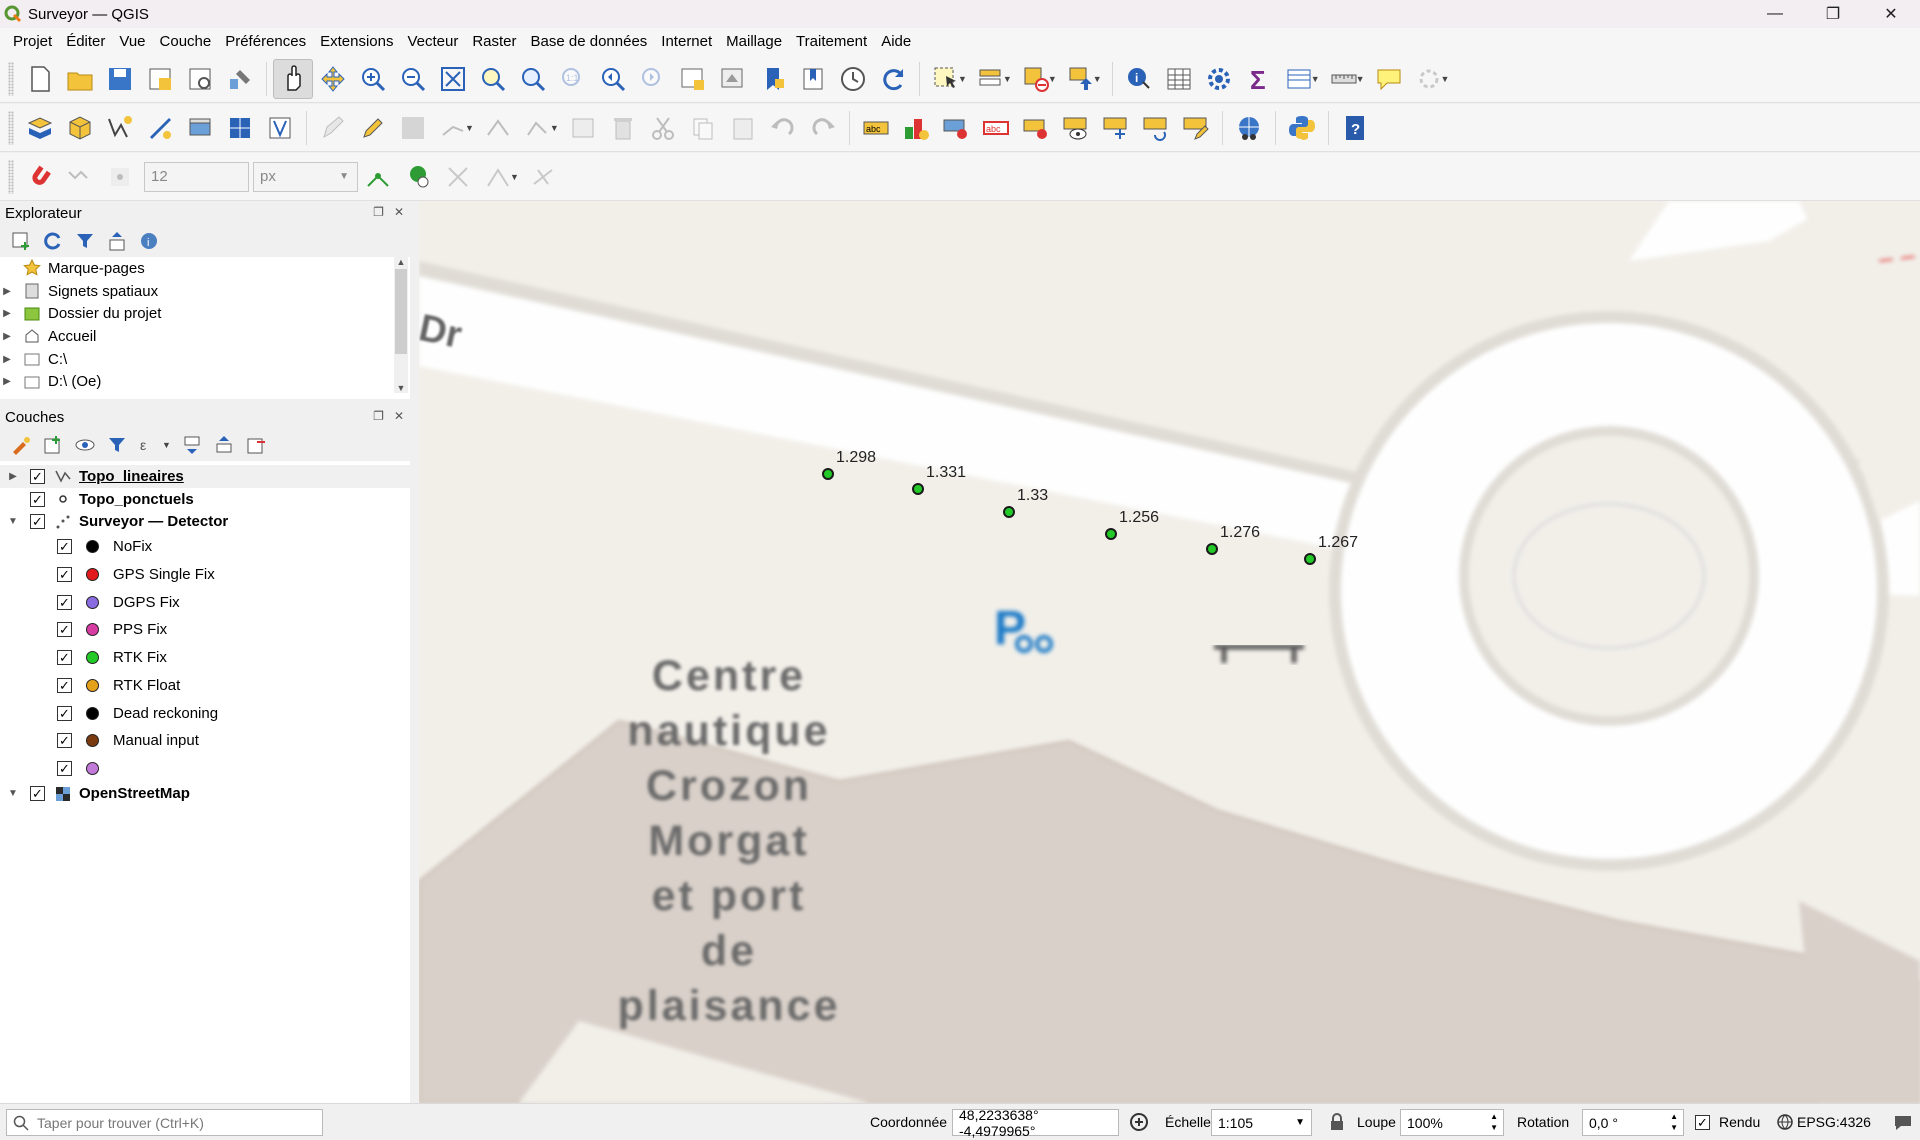 Image resolution: width=1920 pixels, height=1140 pixels. Describe the element at coordinates (280, 128) in the screenshot. I see `new-mesh-layer-icon` at that location.